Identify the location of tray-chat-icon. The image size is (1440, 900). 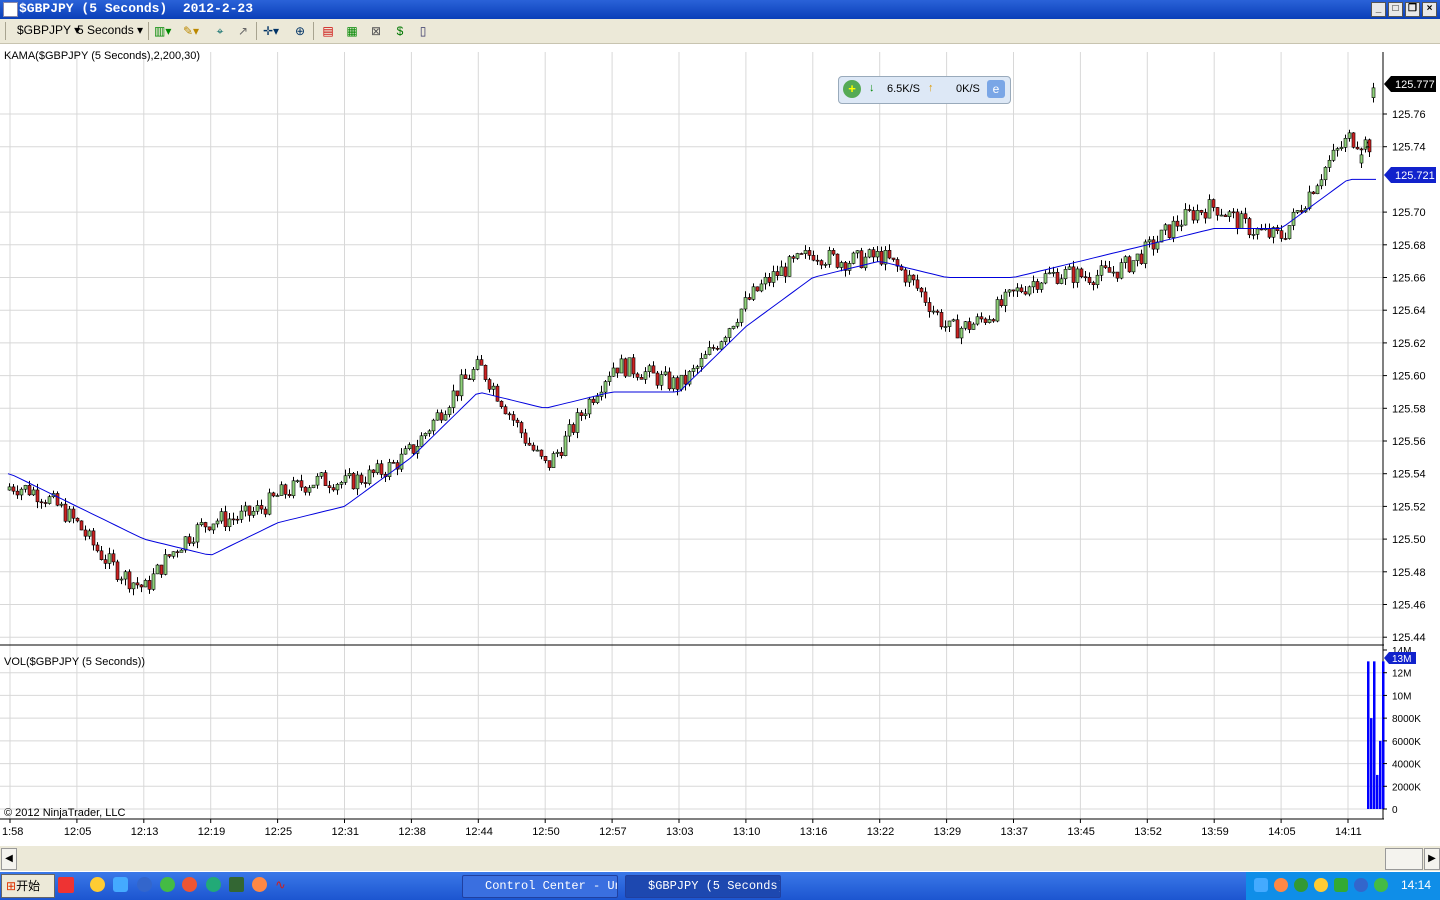
(1321, 885).